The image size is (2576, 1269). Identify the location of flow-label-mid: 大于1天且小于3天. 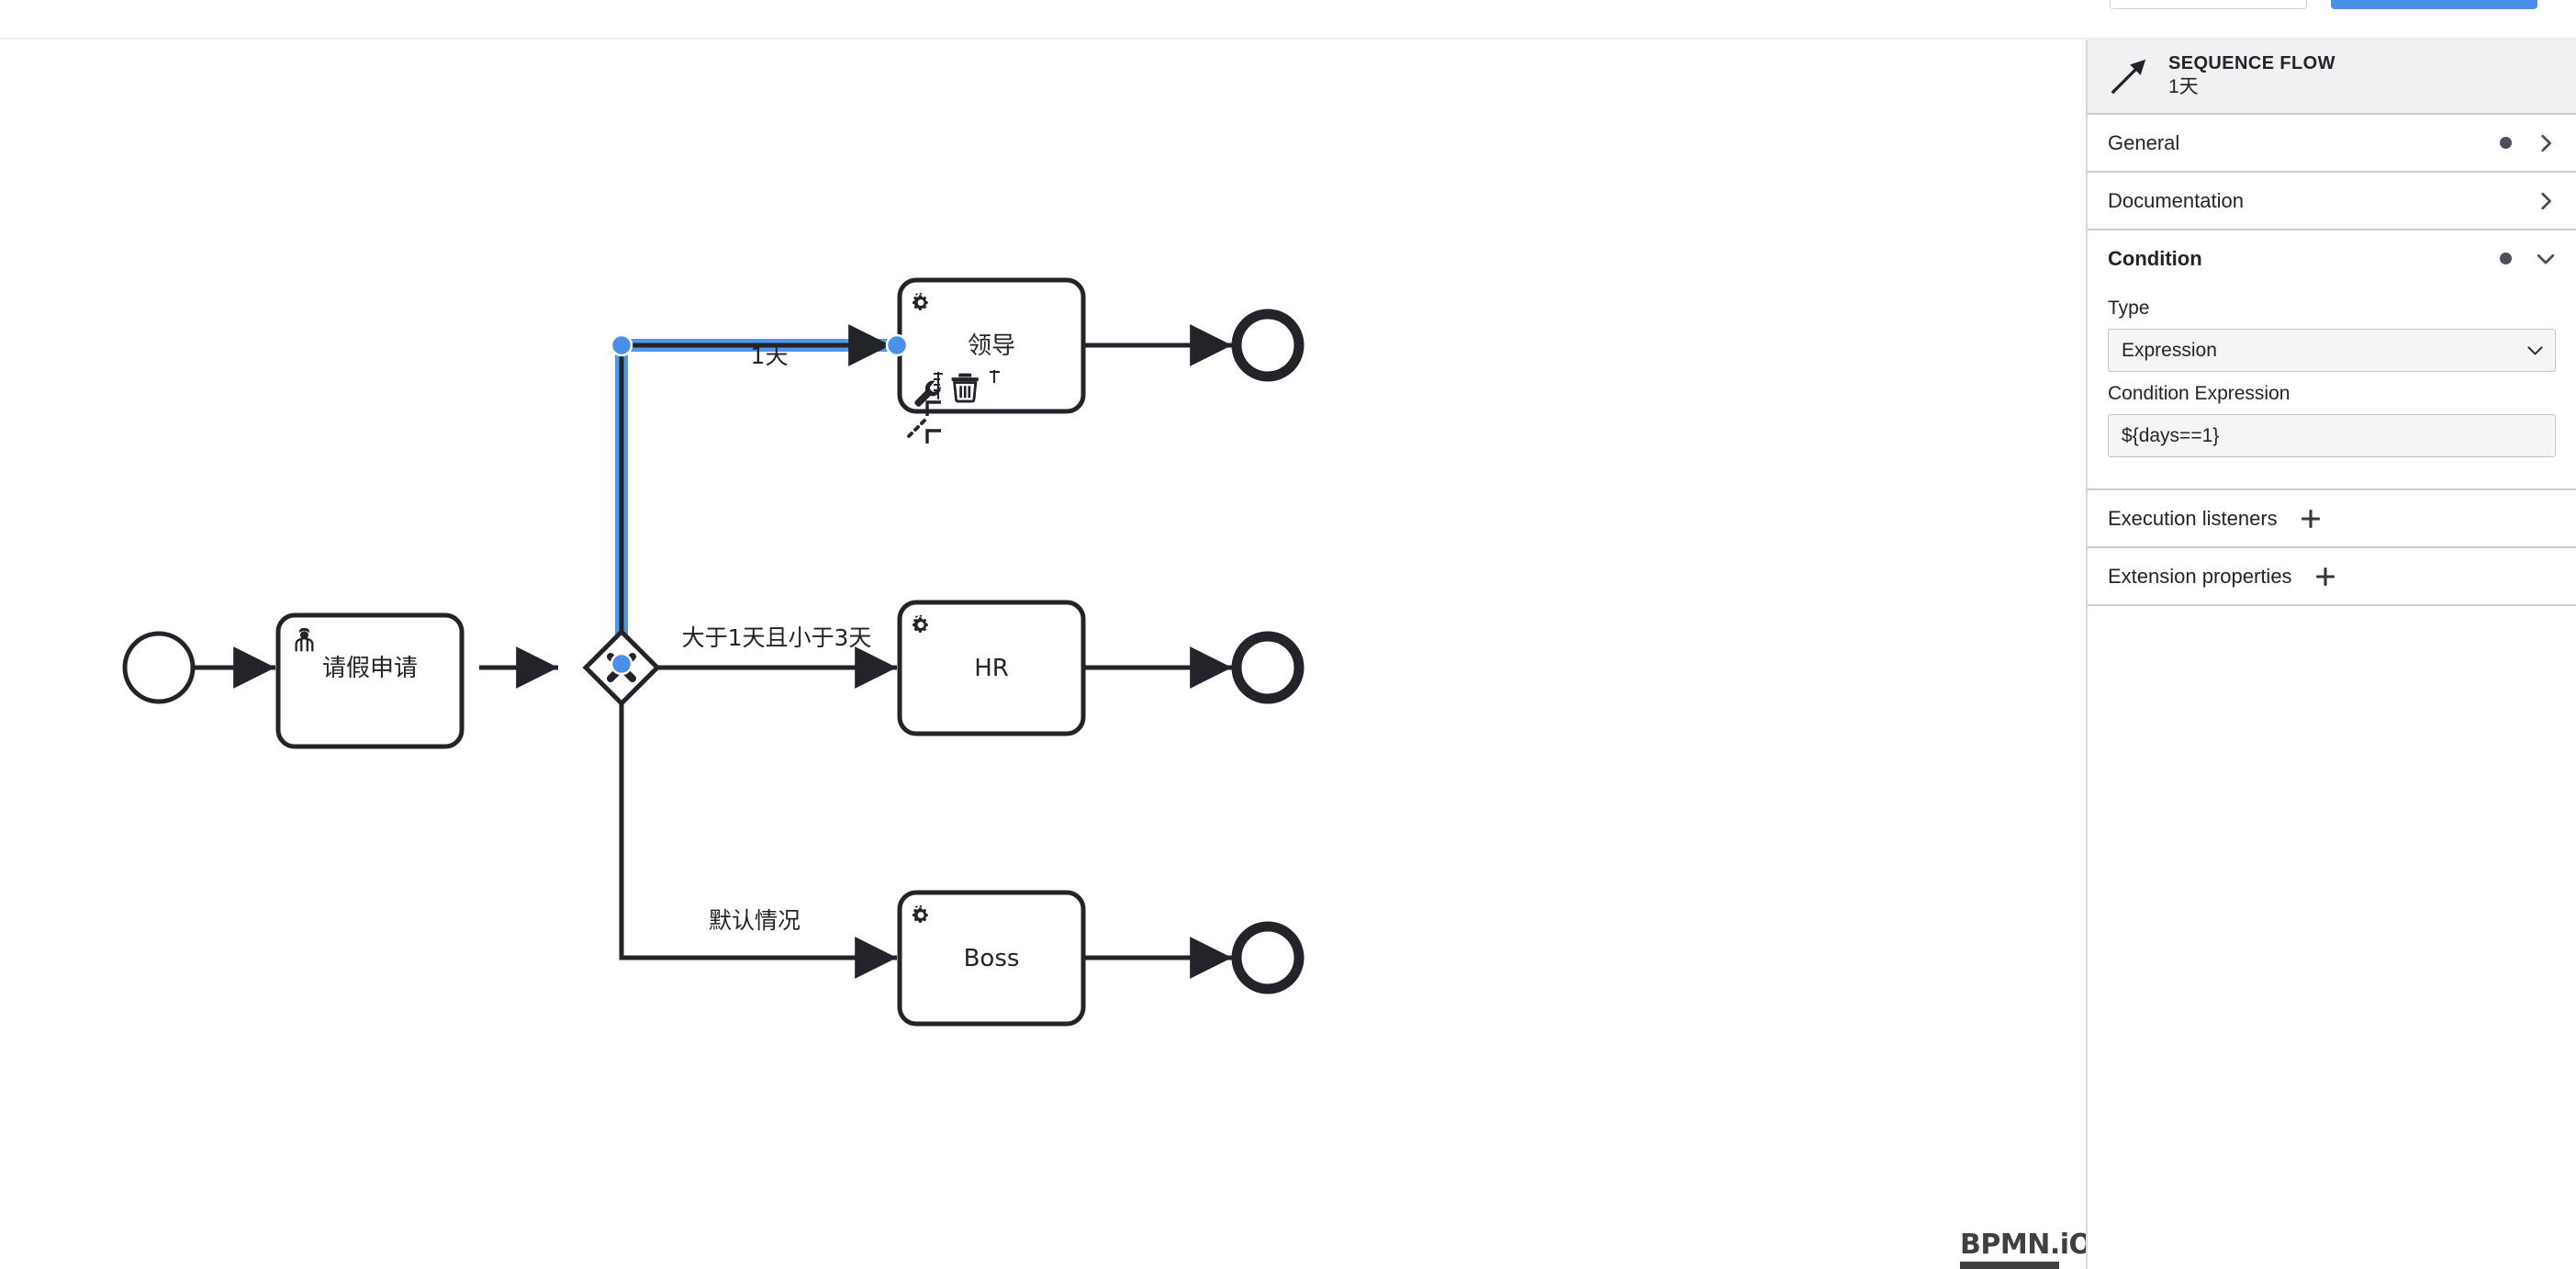
(777, 638).